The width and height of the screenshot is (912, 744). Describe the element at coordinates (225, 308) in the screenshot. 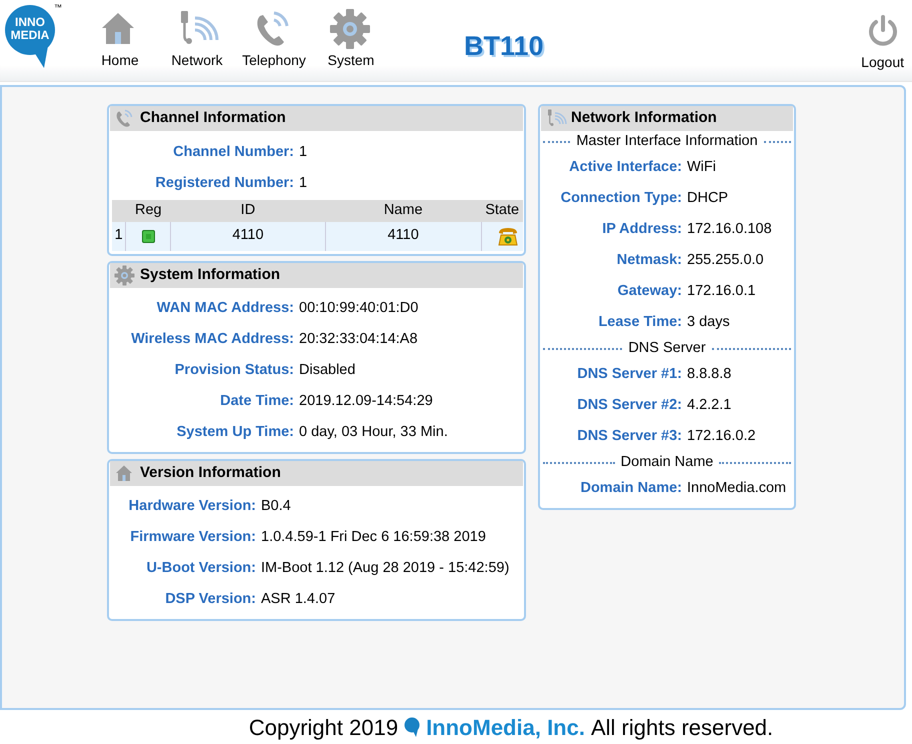

I see `field-label: WAN MAC Address:` at that location.